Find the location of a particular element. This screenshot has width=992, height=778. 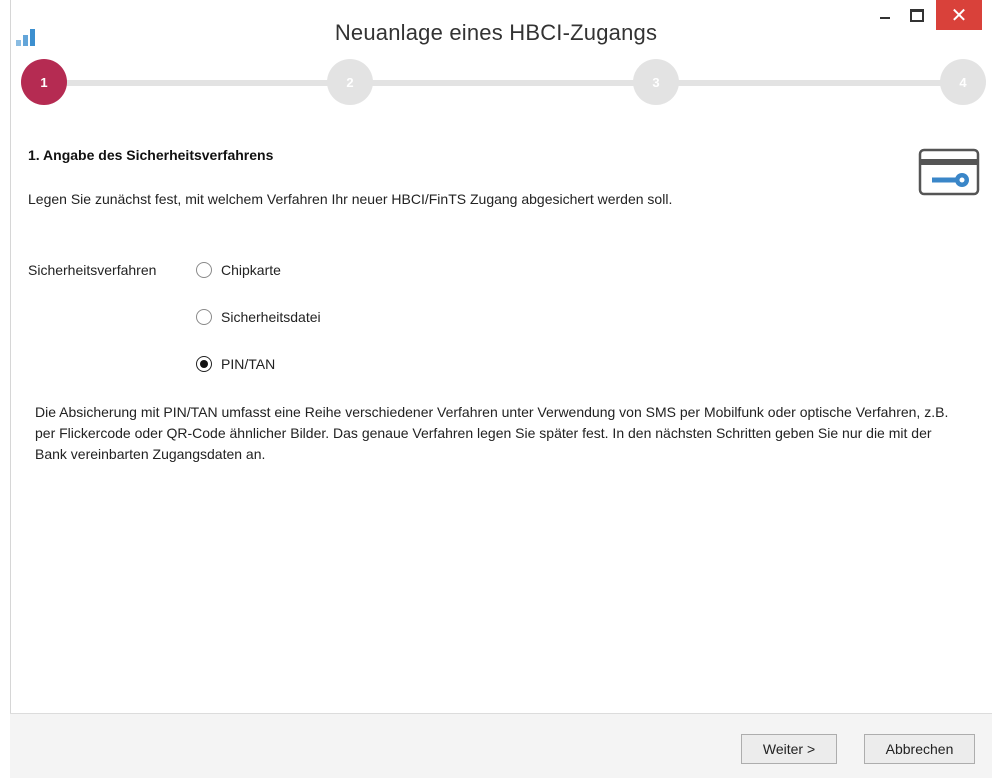

section-heading: 1. Angabe des Sicherheitsverfahrens is located at coordinates (151, 155).